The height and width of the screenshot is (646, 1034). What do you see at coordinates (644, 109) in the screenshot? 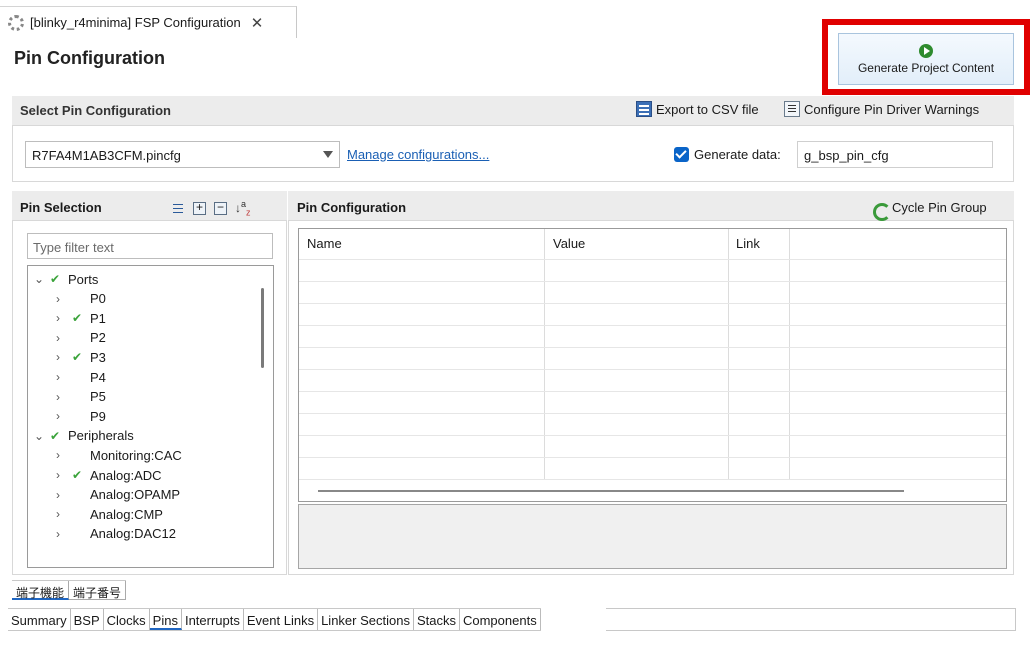
I see `spreadsheet-icon` at bounding box center [644, 109].